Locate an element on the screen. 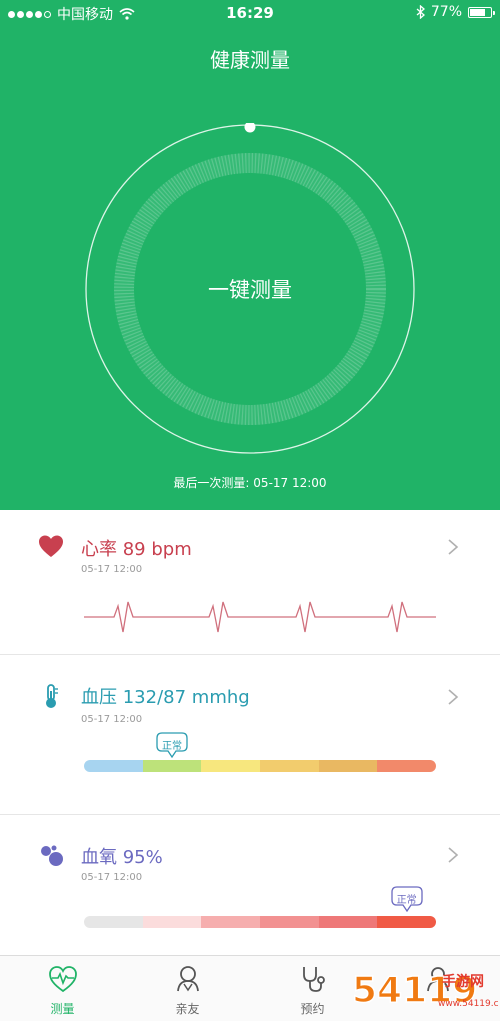  friends-icon is located at coordinates (187, 979).